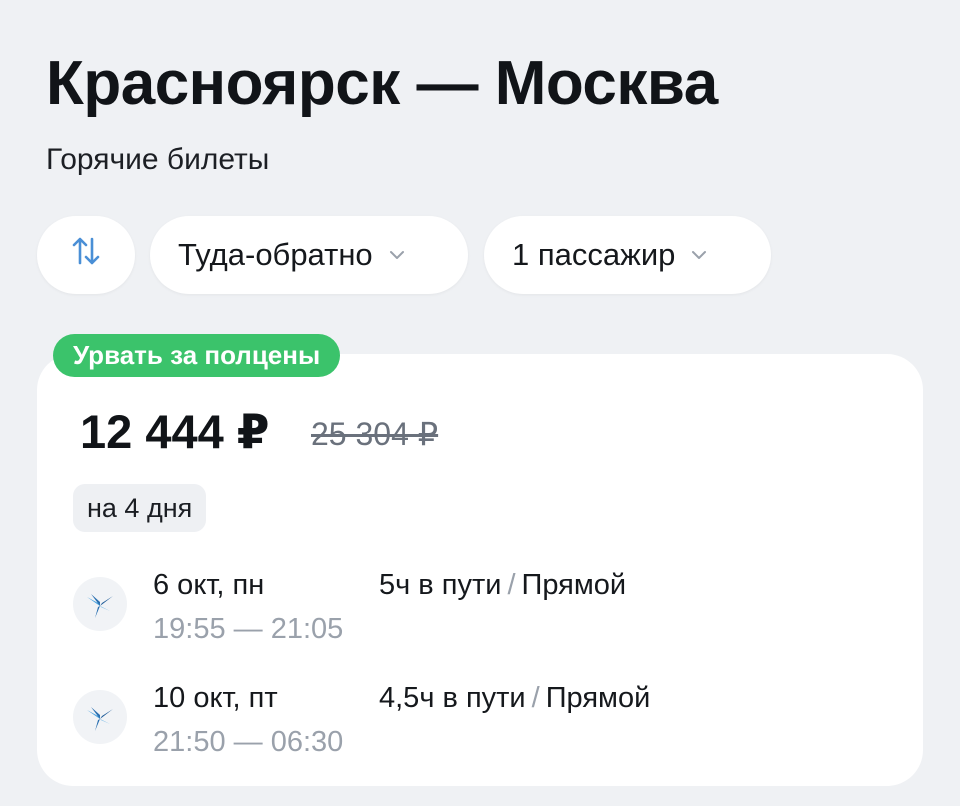  What do you see at coordinates (215, 698) in the screenshot?
I see `segment-date: 10 окт, пт` at bounding box center [215, 698].